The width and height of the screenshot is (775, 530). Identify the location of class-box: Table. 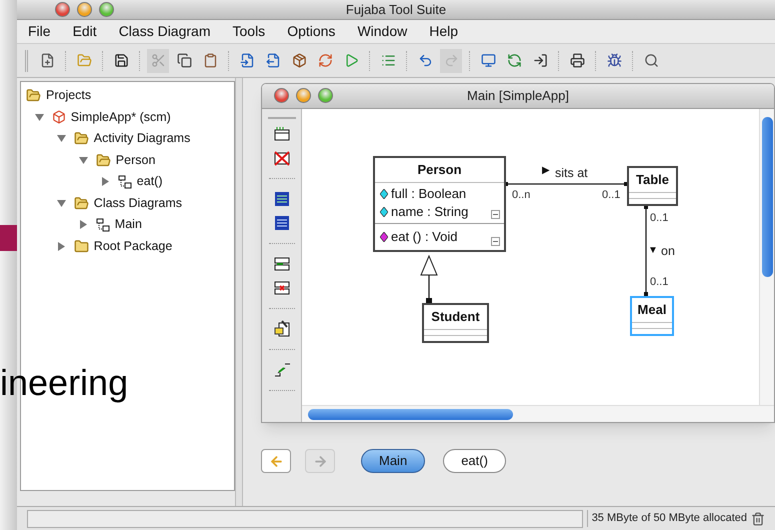
(652, 186).